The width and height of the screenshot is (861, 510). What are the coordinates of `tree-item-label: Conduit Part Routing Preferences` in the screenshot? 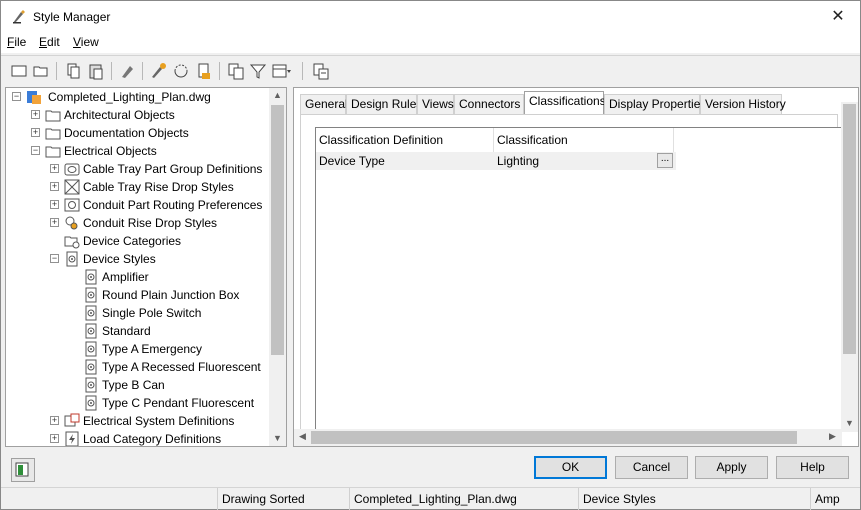 It's located at (173, 205).